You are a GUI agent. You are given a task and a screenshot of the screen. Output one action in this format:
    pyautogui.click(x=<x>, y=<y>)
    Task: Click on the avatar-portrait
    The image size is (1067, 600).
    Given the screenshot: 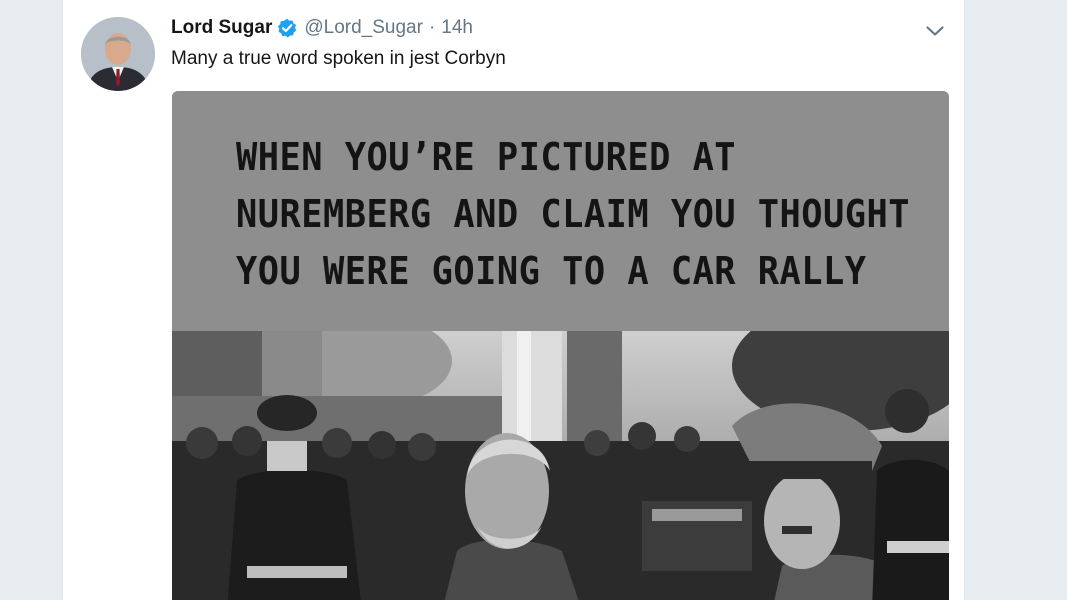 What is the action you would take?
    pyautogui.click(x=118, y=54)
    